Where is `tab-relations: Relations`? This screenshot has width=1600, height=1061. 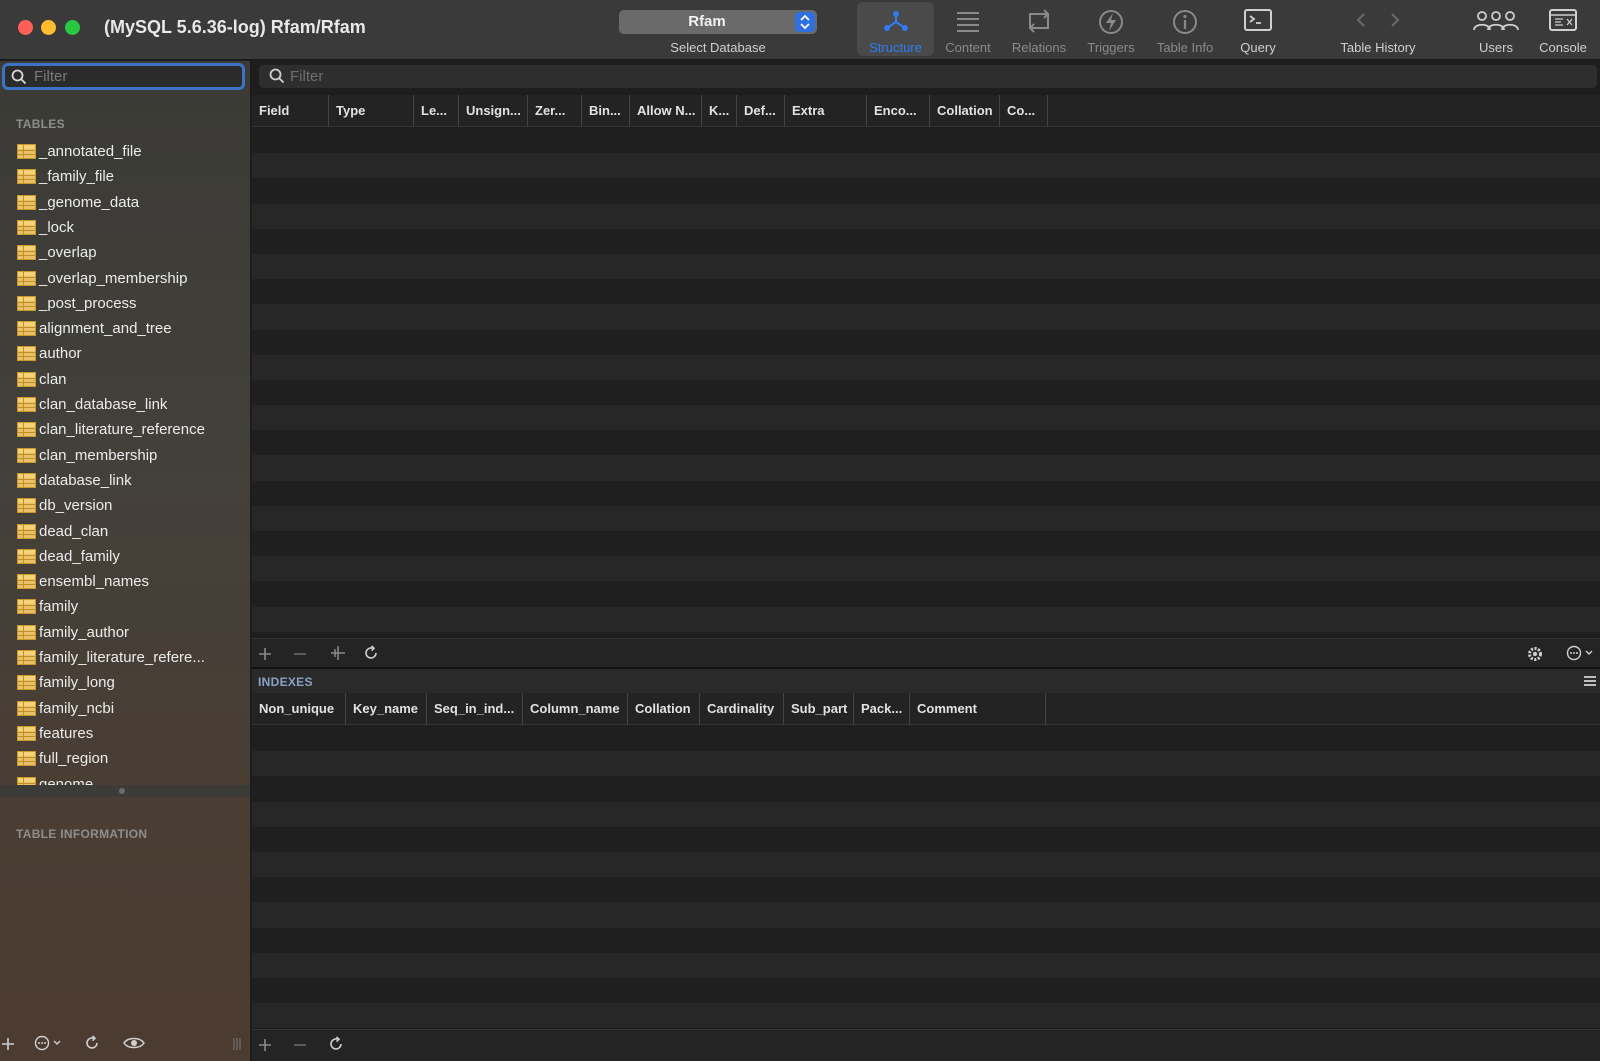
tab-relations: Relations is located at coordinates (1039, 29).